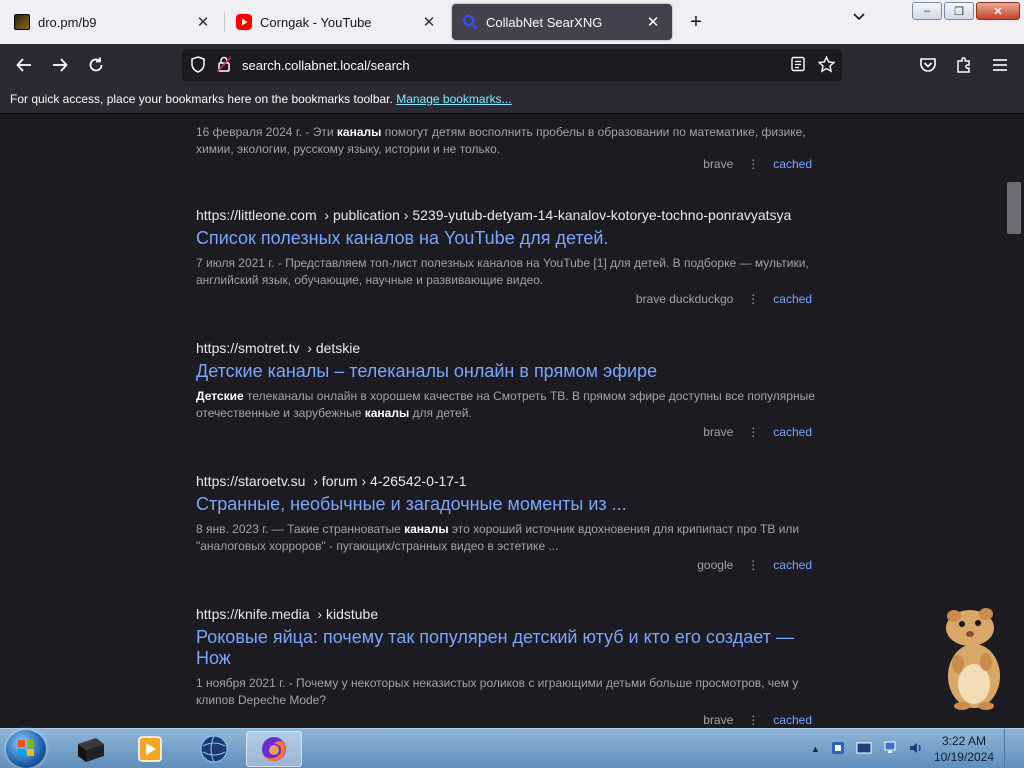  I want to click on pocket-icon, so click(928, 65).